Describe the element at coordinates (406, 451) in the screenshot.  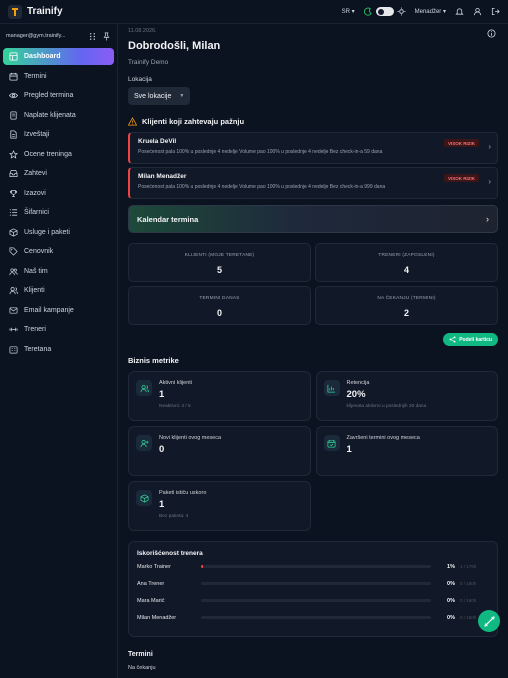
I see `metric-card: Završeni termini ovog meseca 1` at that location.